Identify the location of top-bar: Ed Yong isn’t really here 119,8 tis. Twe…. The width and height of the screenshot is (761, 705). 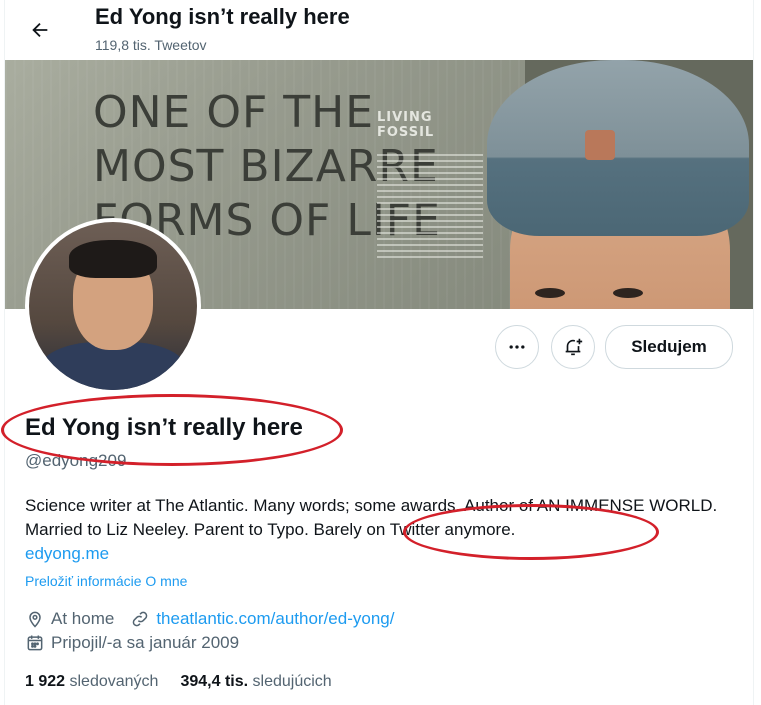
(379, 30).